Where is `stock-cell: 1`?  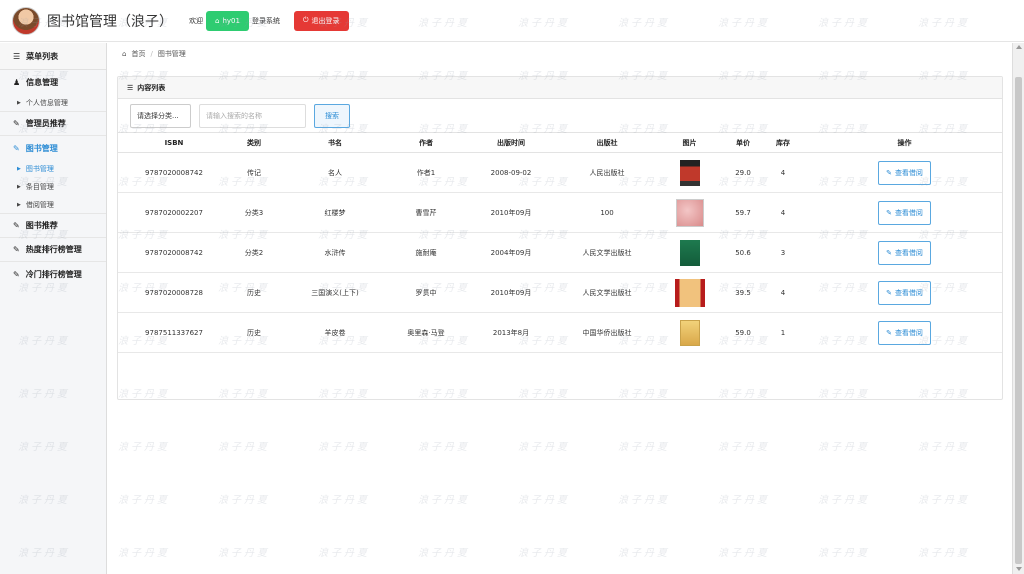
stock-cell: 1 is located at coordinates (783, 332).